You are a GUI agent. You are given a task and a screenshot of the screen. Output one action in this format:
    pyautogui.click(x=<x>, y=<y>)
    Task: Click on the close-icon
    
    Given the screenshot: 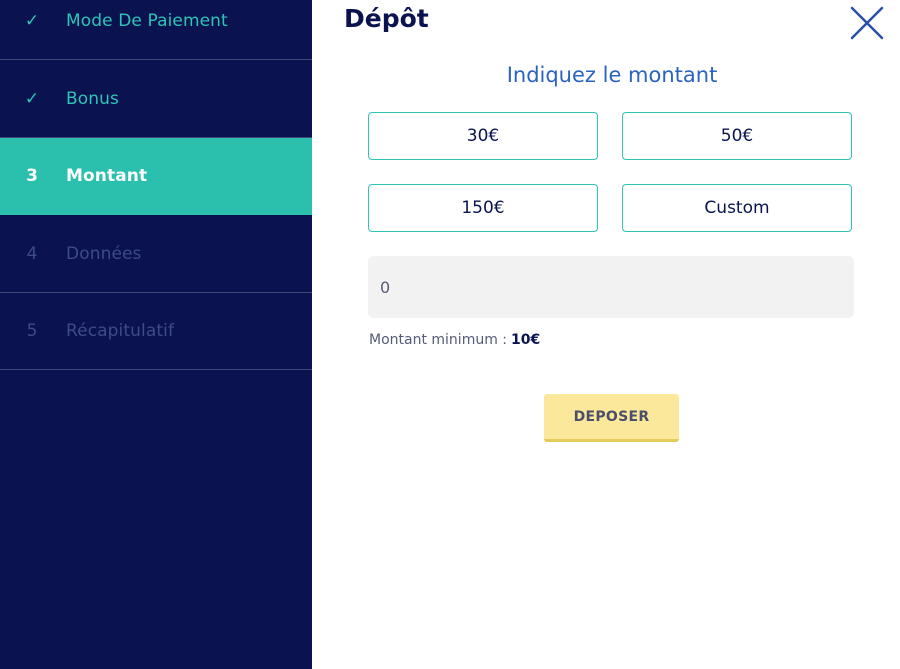 What is the action you would take?
    pyautogui.click(x=867, y=23)
    